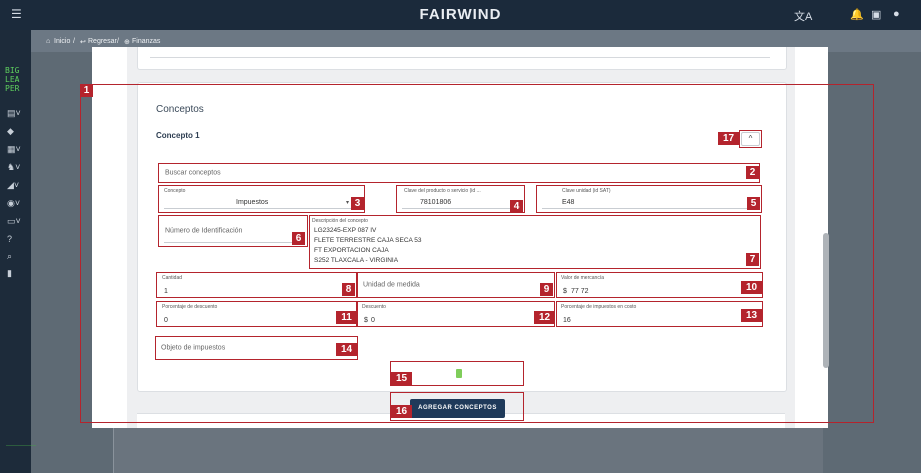  What do you see at coordinates (401, 411) in the screenshot?
I see `annotation-badge: 16` at bounding box center [401, 411].